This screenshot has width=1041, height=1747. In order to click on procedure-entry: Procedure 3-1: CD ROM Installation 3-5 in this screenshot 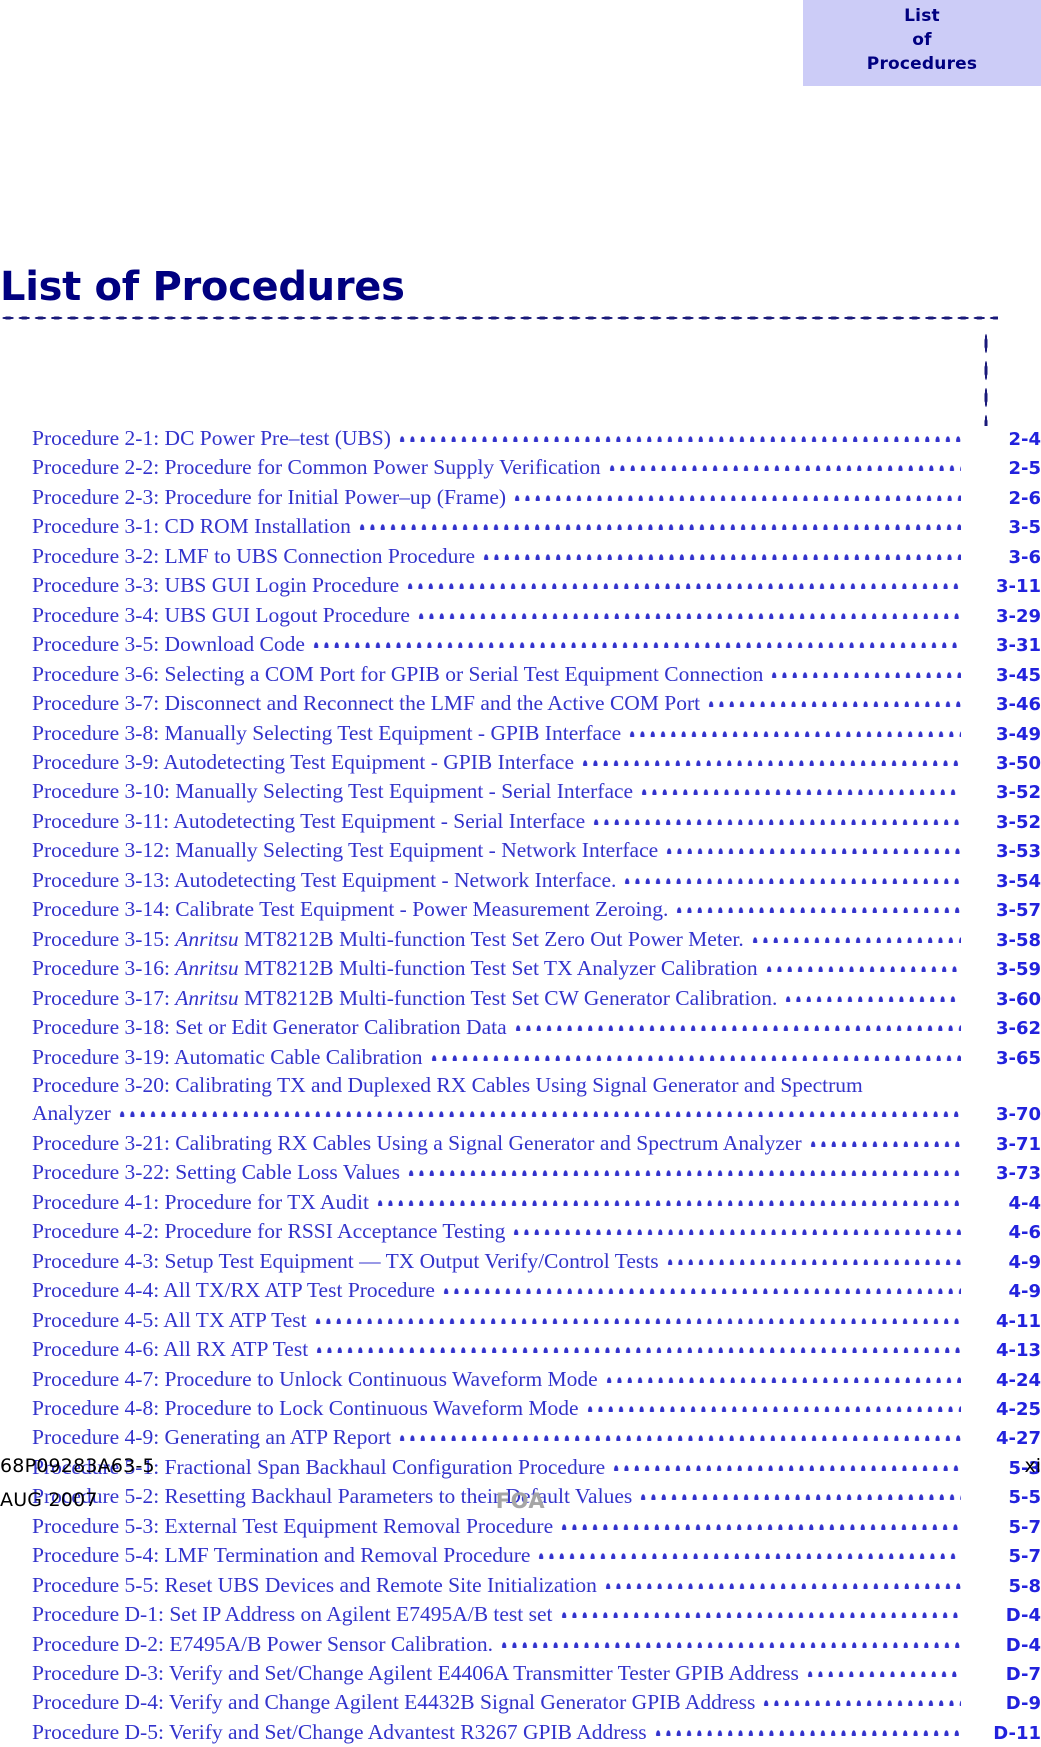, I will do `click(520, 525)`.